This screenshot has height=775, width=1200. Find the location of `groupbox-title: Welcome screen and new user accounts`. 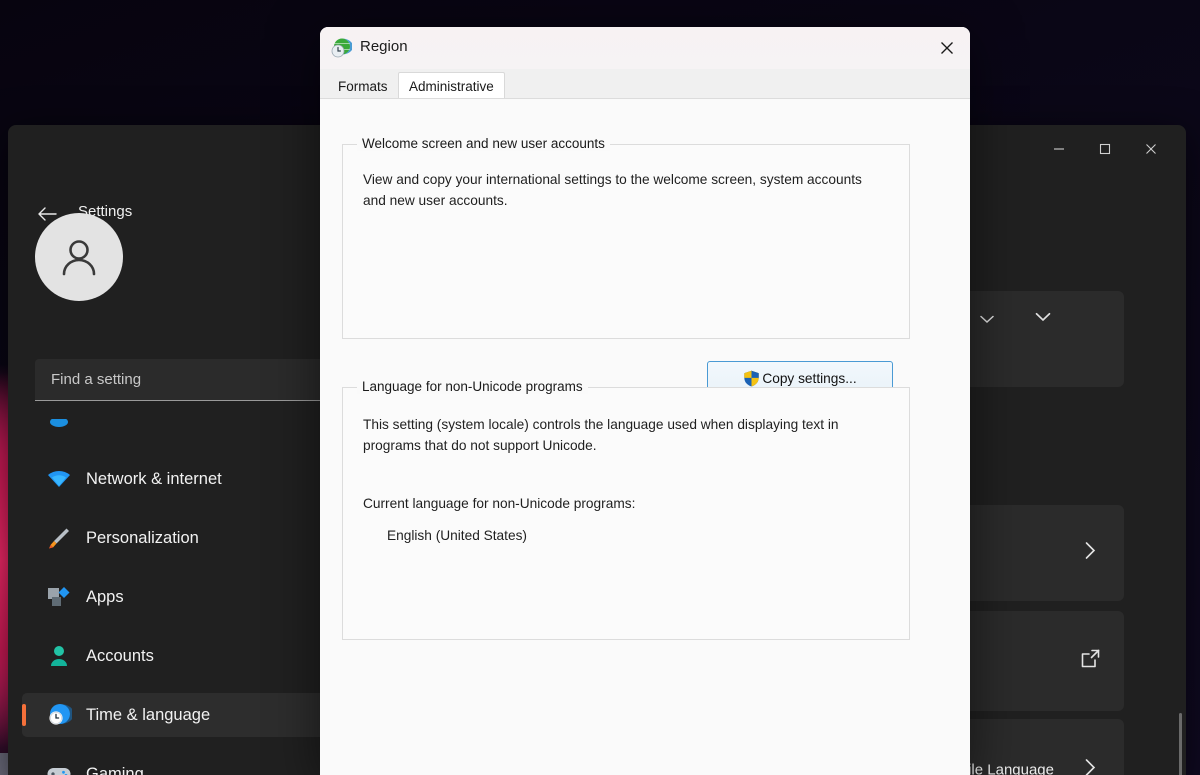

groupbox-title: Welcome screen and new user accounts is located at coordinates (483, 143).